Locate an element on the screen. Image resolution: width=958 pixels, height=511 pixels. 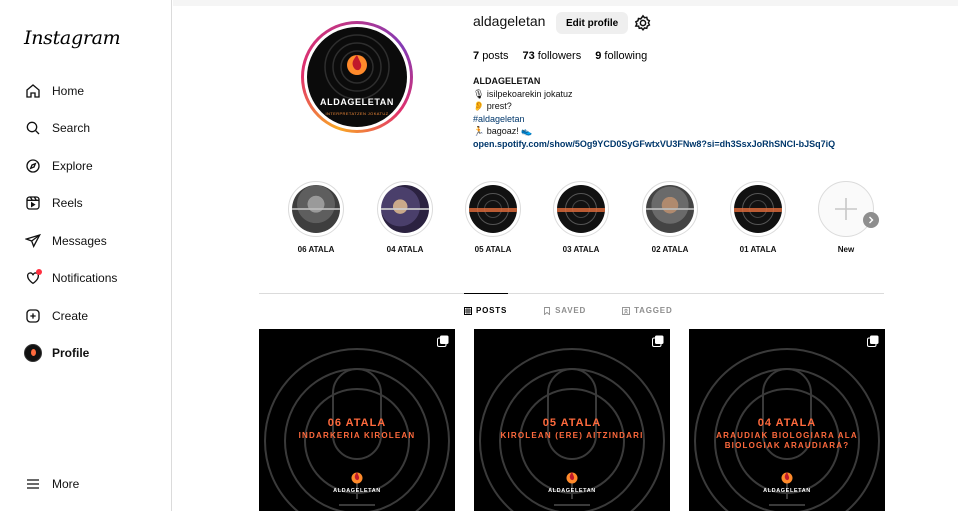
sidebar-item-explore: Explore is located at coordinates (86, 166).